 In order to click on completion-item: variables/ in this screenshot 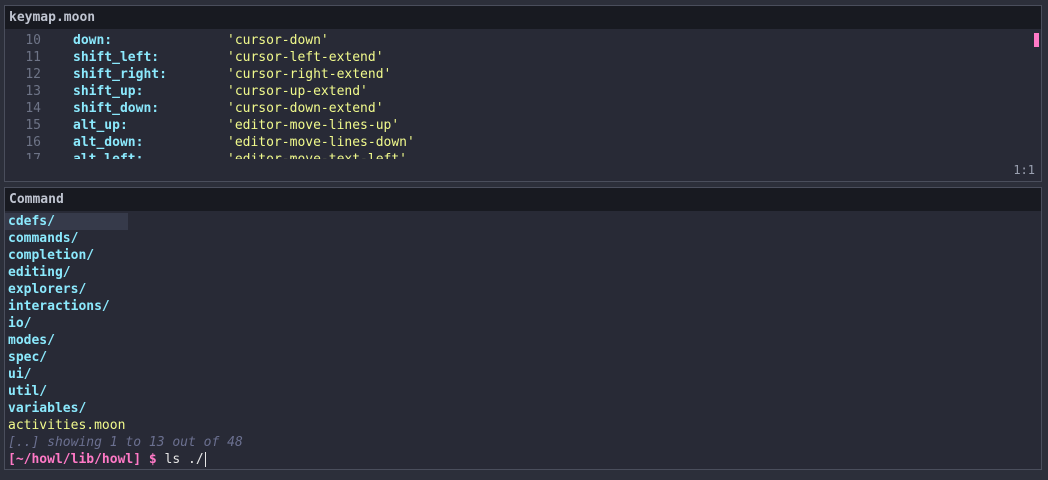, I will do `click(523, 408)`.